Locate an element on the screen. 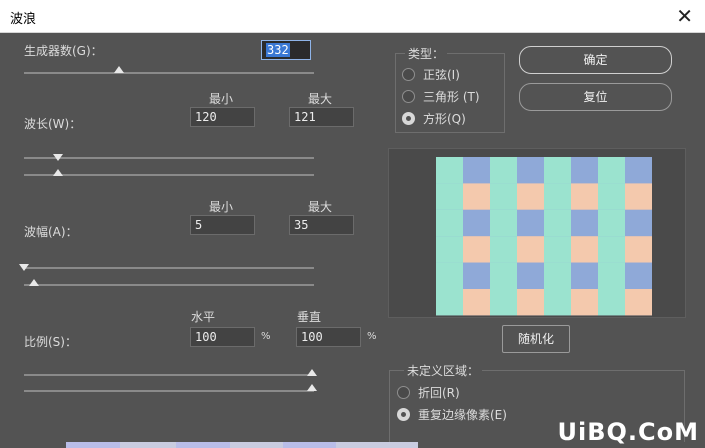  type-sine-label: 正弦(I) is located at coordinates (441, 74).